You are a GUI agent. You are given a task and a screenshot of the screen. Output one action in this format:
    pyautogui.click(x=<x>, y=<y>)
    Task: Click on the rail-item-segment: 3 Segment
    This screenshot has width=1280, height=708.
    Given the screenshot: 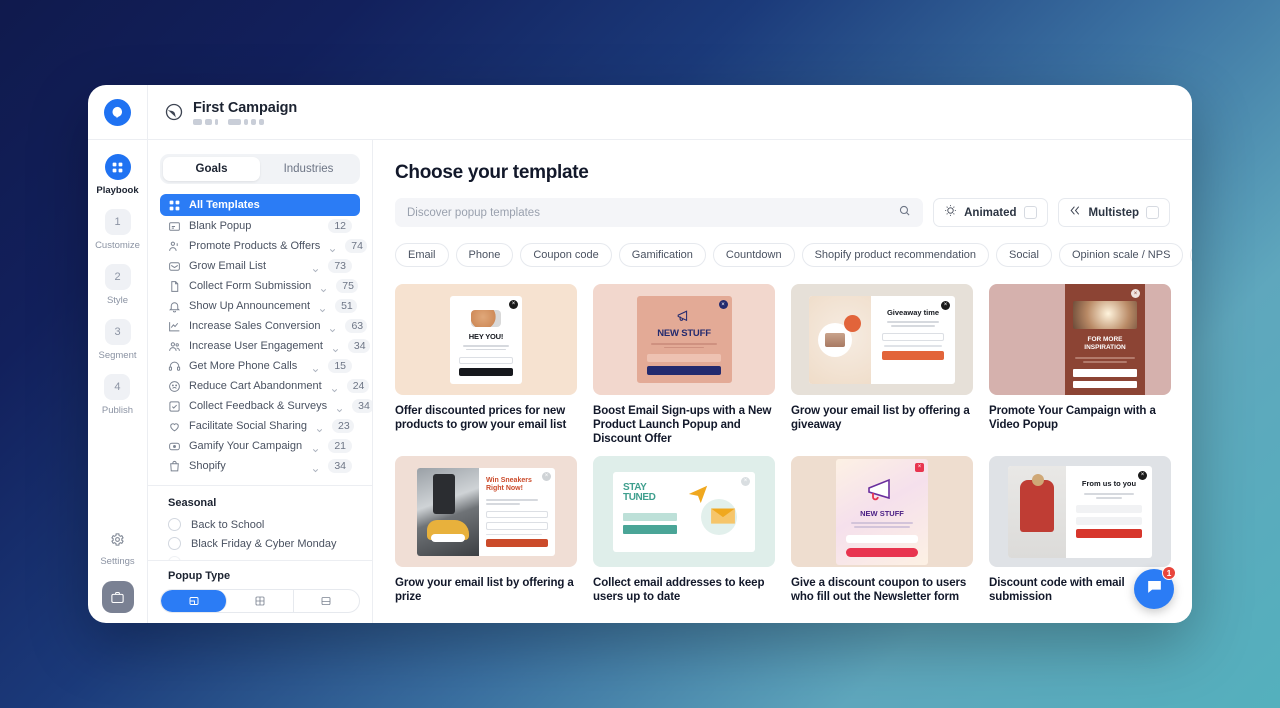 What is the action you would take?
    pyautogui.click(x=117, y=340)
    